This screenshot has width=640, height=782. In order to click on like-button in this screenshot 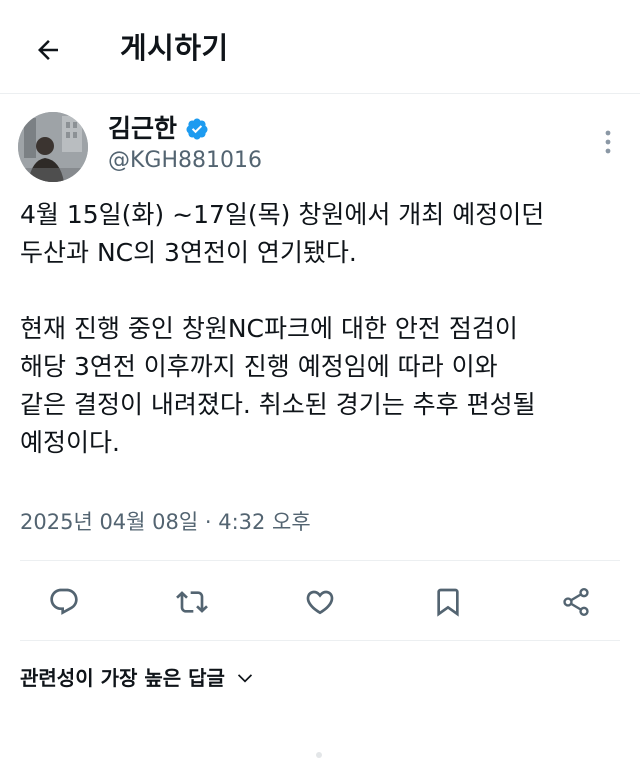, I will do `click(320, 602)`.